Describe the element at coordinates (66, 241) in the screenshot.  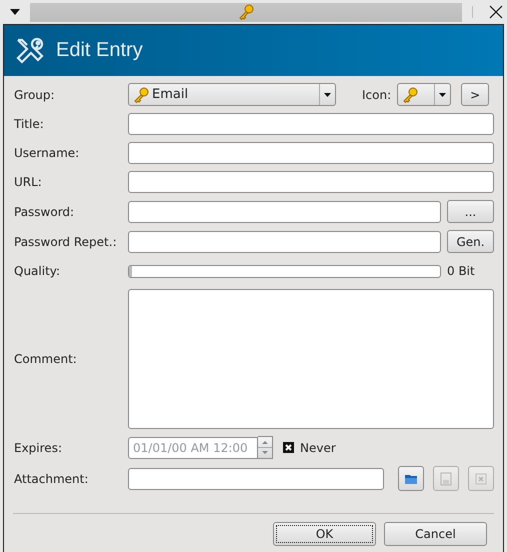
I see `field-label: Password Repet.:` at that location.